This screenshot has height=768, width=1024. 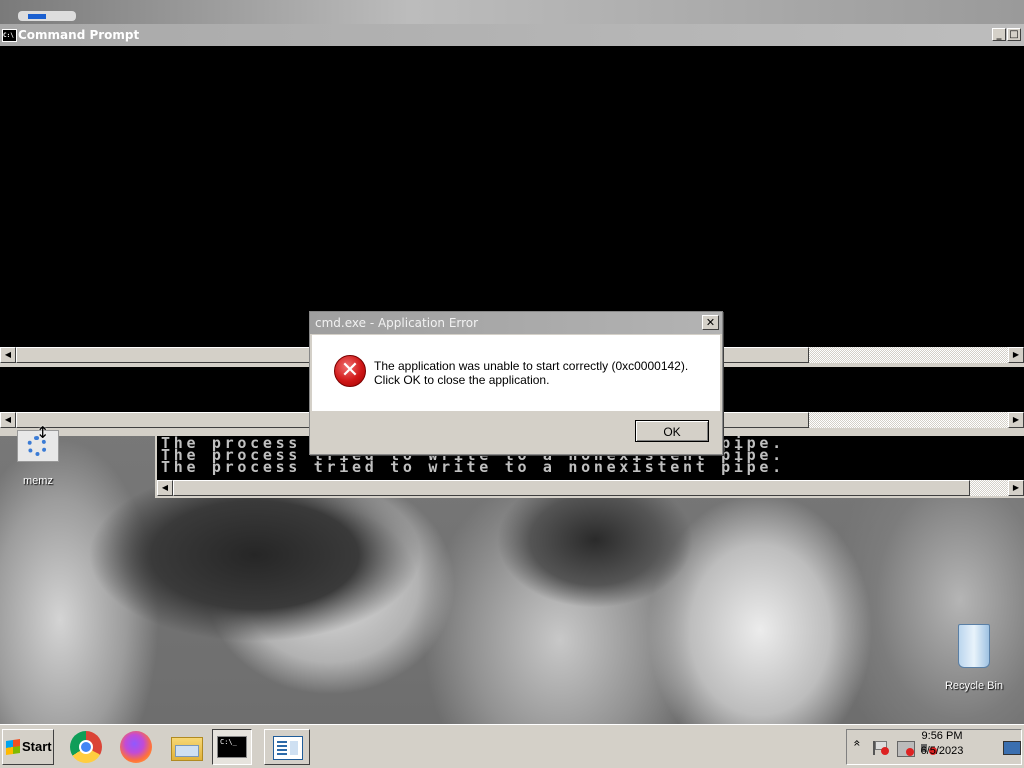 I want to click on clock: 9:56 PM 6/5/2023, so click(x=942, y=744).